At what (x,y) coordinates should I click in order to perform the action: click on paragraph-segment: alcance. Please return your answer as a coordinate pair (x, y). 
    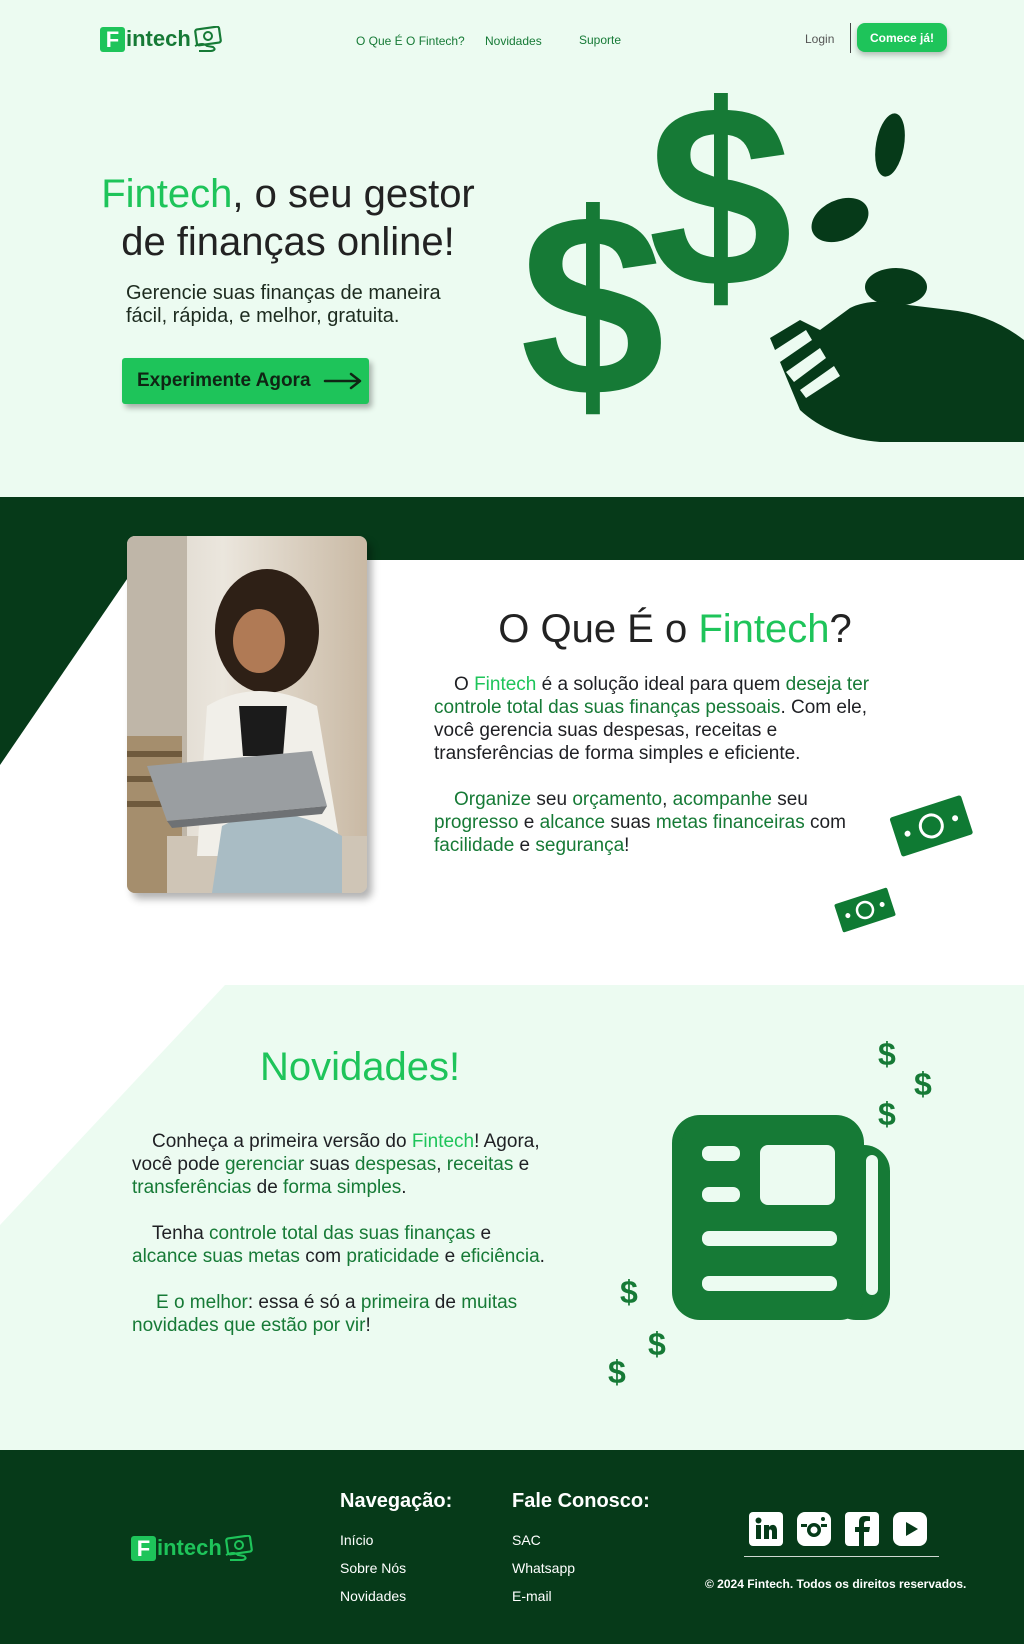
    Looking at the image, I should click on (572, 822).